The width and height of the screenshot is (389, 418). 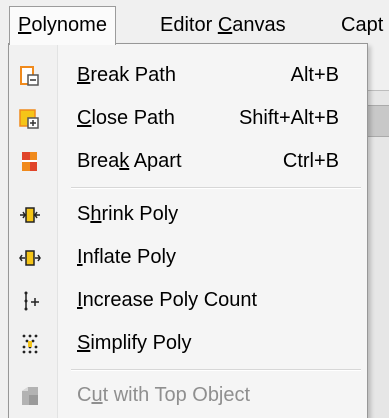 What do you see at coordinates (30, 162) in the screenshot?
I see `break-apart-icon` at bounding box center [30, 162].